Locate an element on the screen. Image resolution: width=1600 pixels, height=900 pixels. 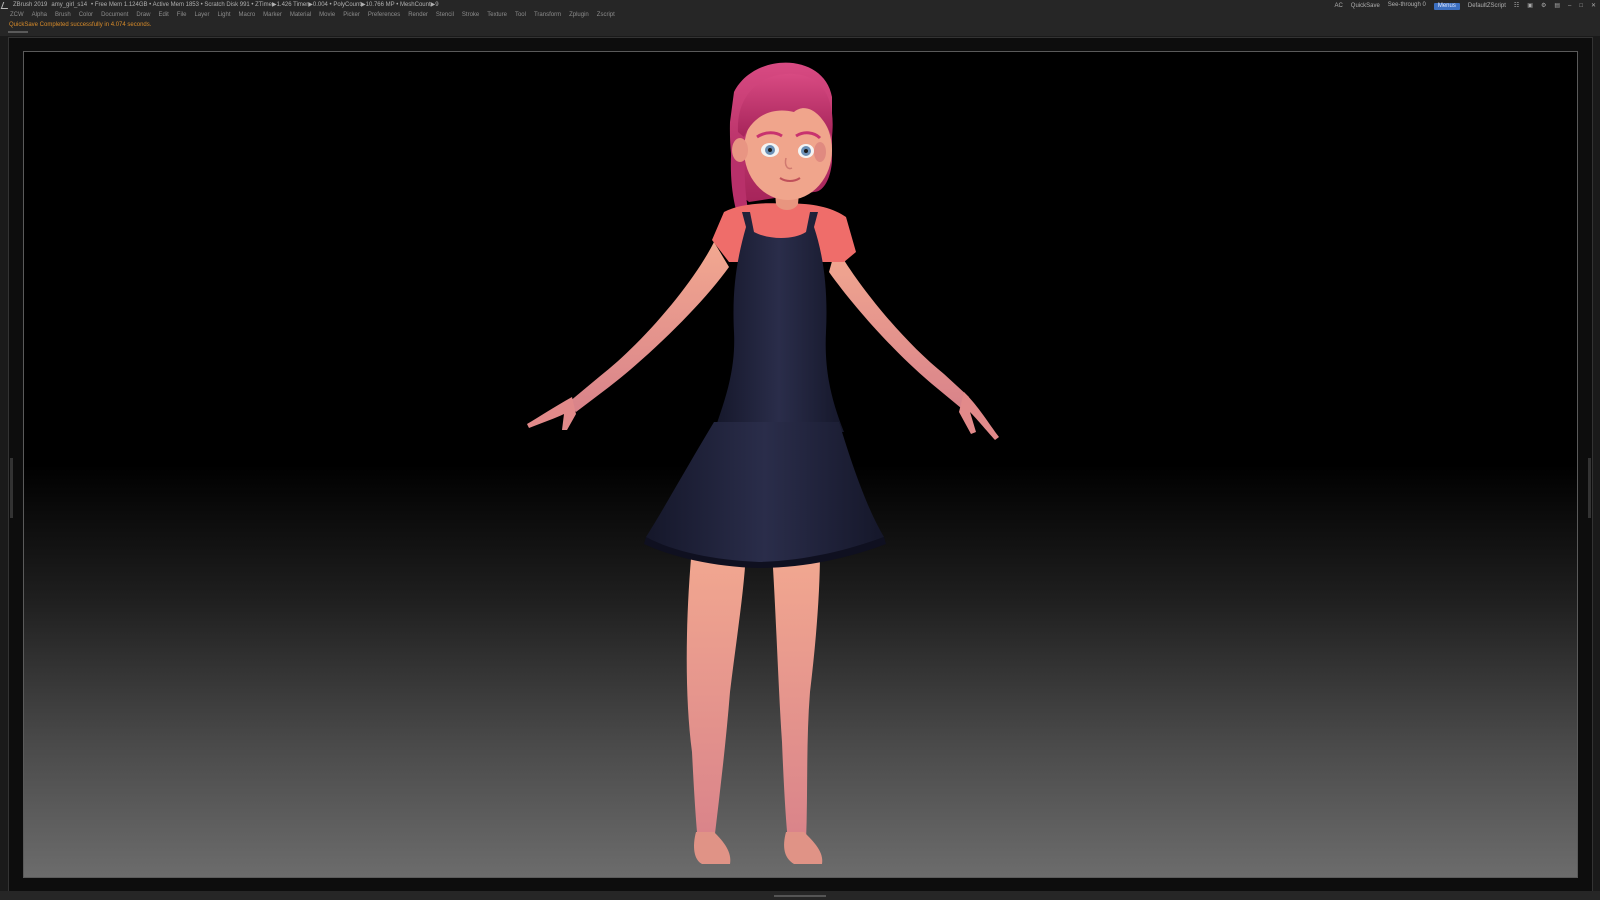
menu-brush: Brush is located at coordinates (63, 15).